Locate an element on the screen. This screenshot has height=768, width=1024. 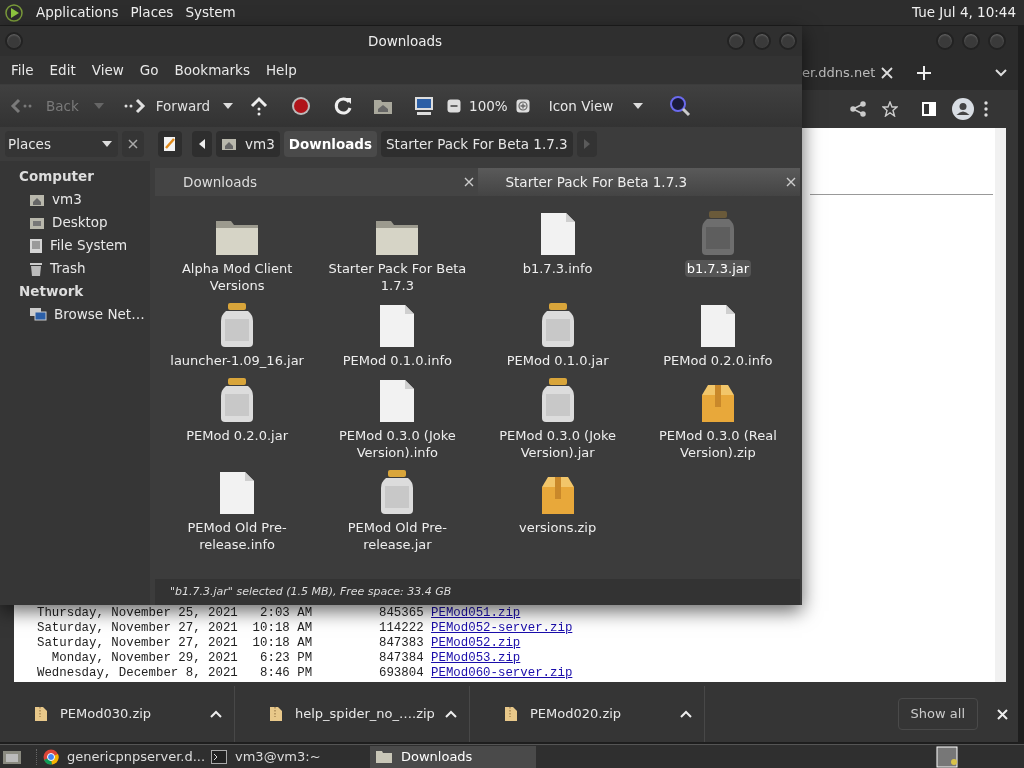
jar-item: launcher-1.09_16.jar is located at coordinates (237, 334).